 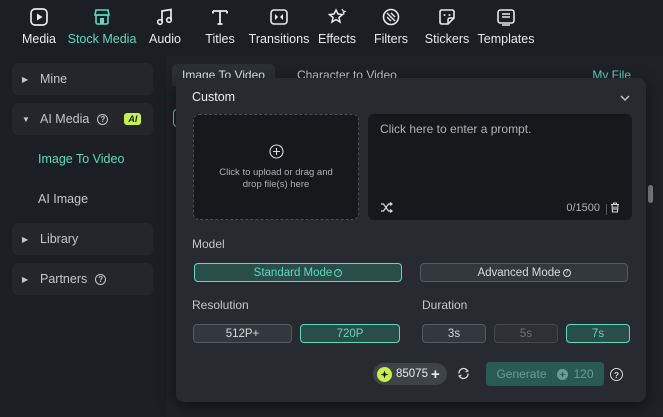 I want to click on model-label: Model, so click(x=208, y=244).